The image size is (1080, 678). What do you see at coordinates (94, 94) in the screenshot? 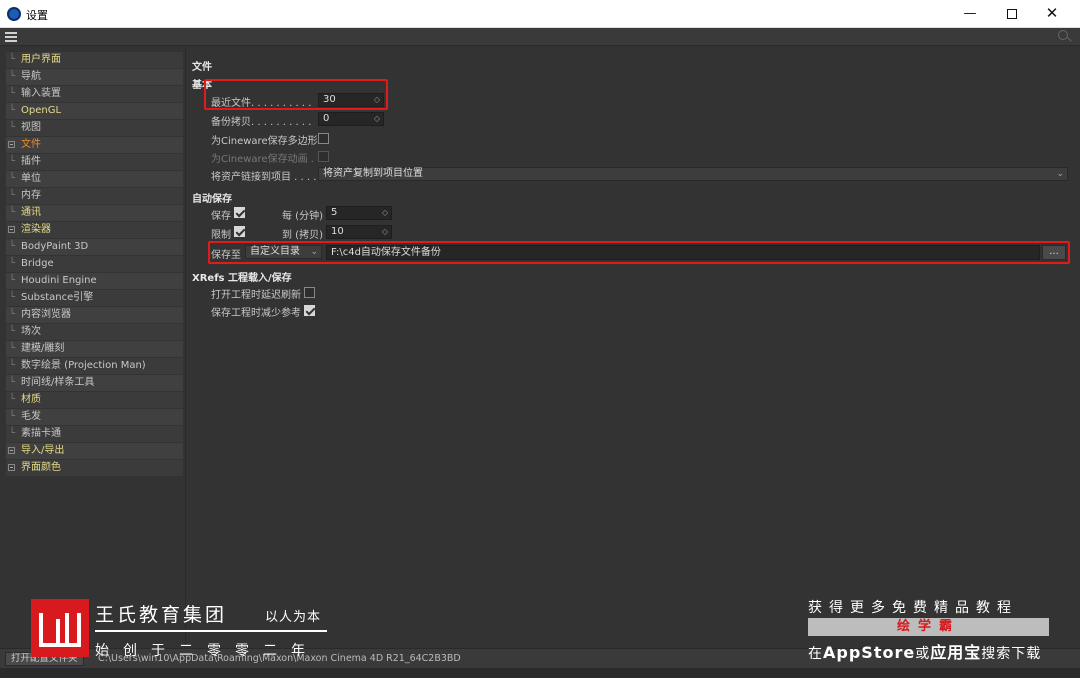
I see `sidebar-item-input-devices: └ 输入装置` at bounding box center [94, 94].